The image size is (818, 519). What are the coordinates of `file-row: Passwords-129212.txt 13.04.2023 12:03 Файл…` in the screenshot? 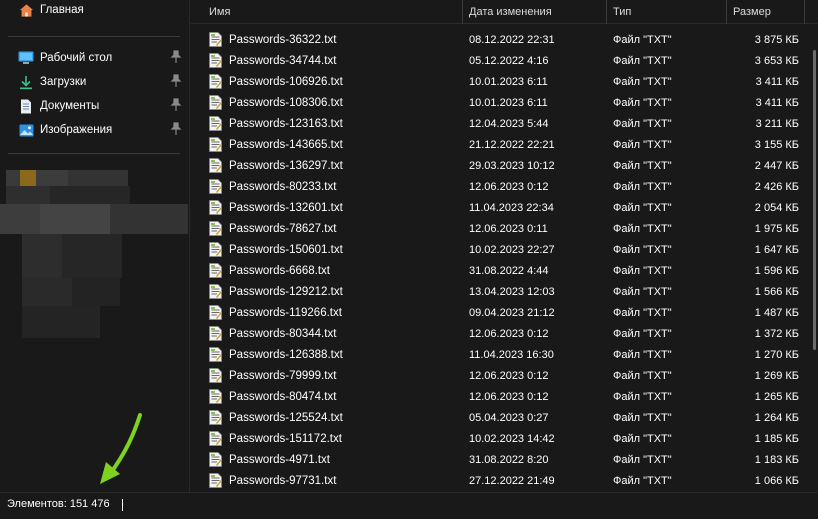 It's located at (499, 292).